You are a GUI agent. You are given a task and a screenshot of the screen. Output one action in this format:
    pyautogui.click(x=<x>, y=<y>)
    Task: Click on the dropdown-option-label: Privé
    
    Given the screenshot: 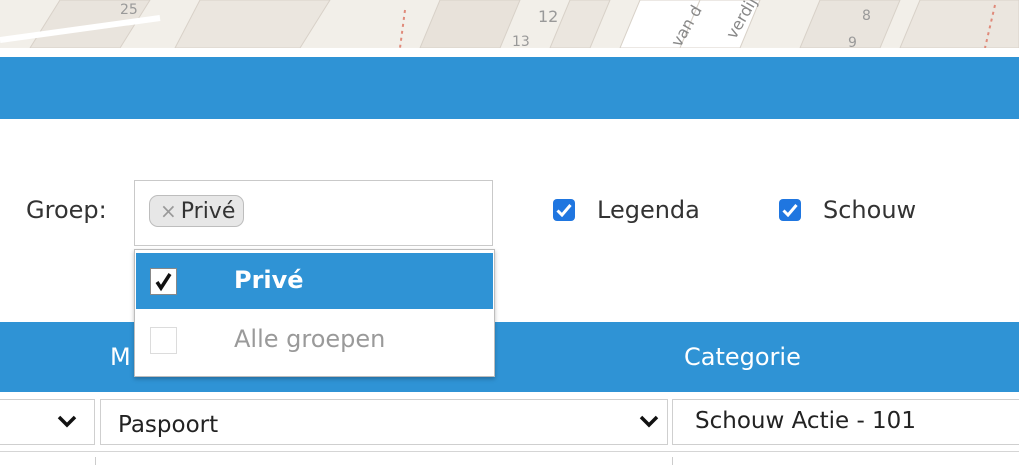 What is the action you would take?
    pyautogui.click(x=269, y=280)
    